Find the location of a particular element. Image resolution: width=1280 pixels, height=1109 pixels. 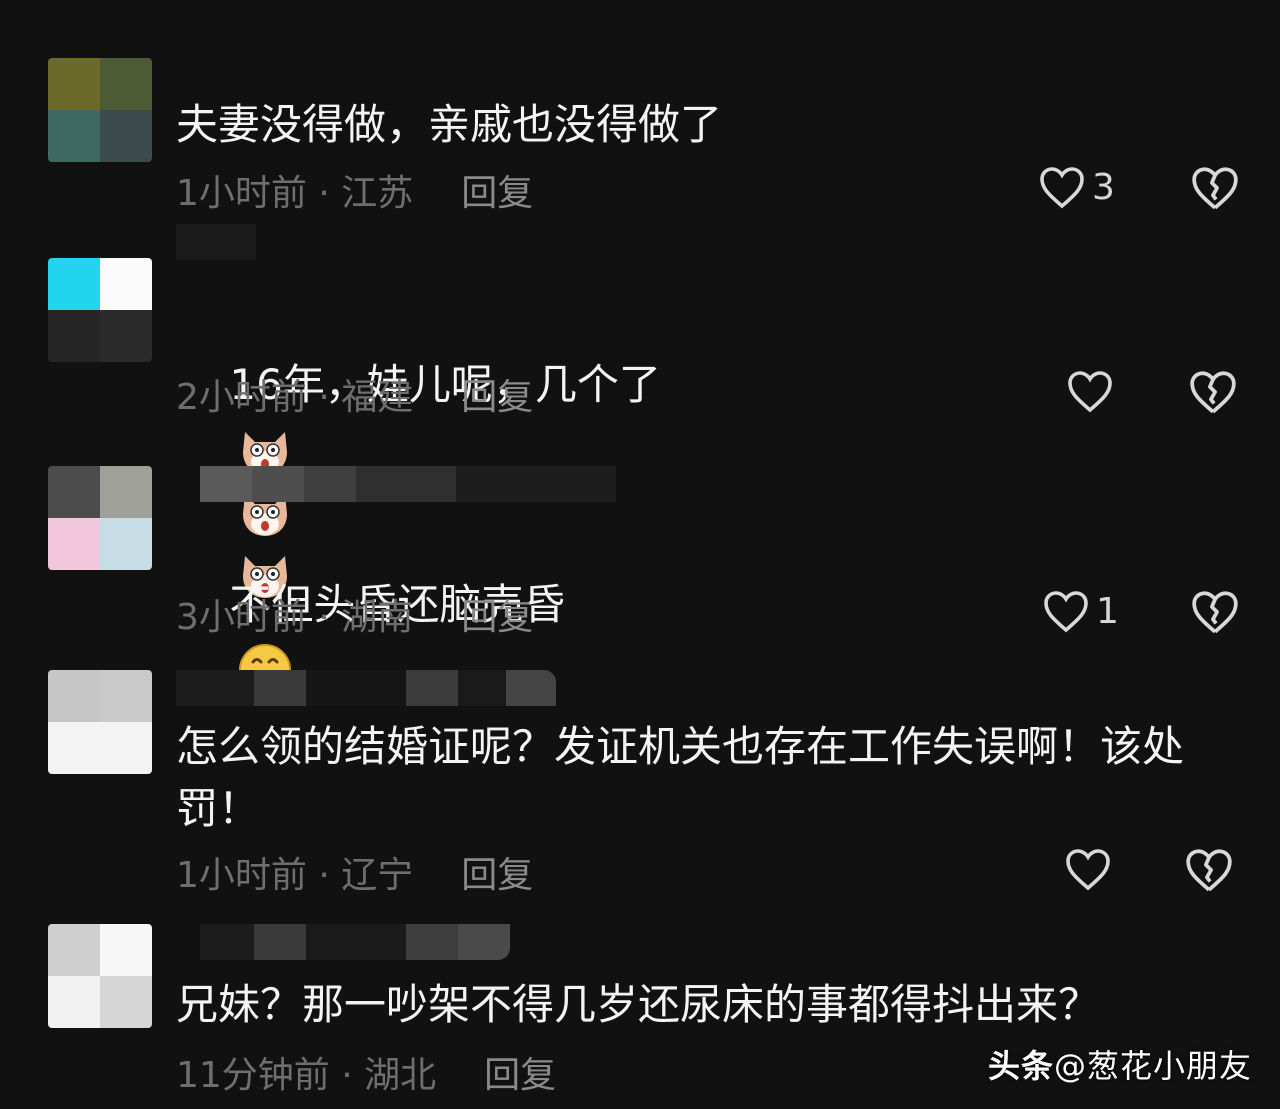

like-button: 1 is located at coordinates (1080, 611).